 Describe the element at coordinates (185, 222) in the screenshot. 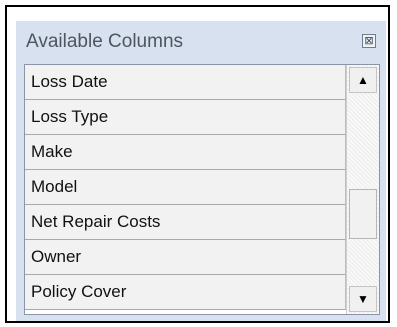

I see `list-item: Net Repair Costs` at that location.